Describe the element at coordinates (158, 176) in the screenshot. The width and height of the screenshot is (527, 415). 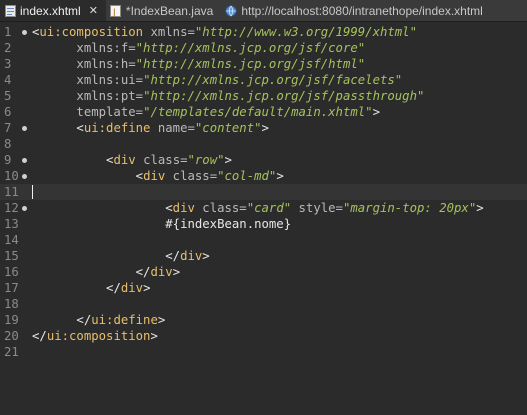
I see `code-text: <div class="col-md">` at that location.